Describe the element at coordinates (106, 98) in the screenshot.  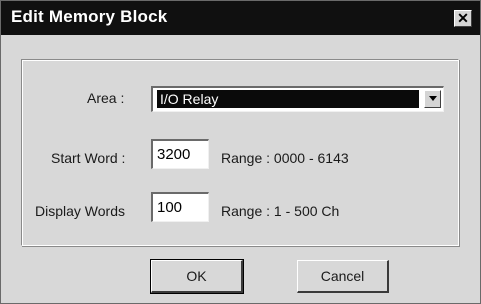
I see `area-label: Area :` at that location.